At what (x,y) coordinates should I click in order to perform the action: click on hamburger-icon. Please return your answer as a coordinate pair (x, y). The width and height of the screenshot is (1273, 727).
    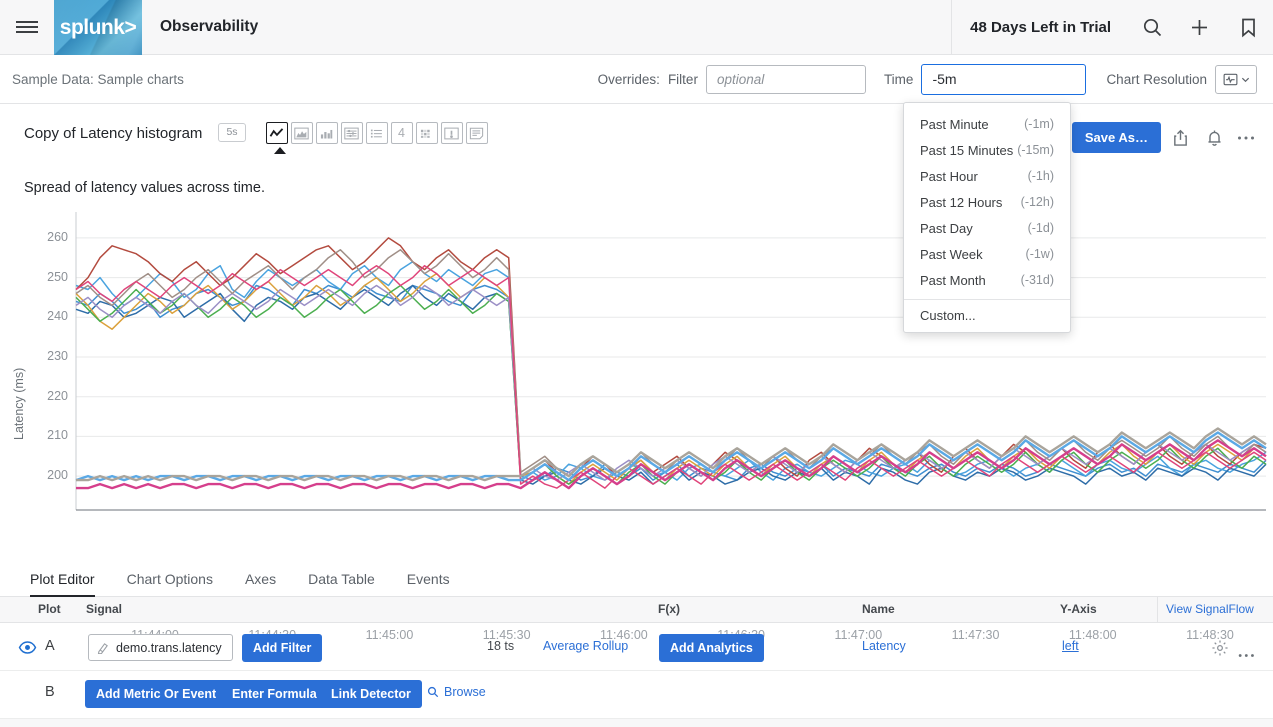
    Looking at the image, I should click on (27, 27).